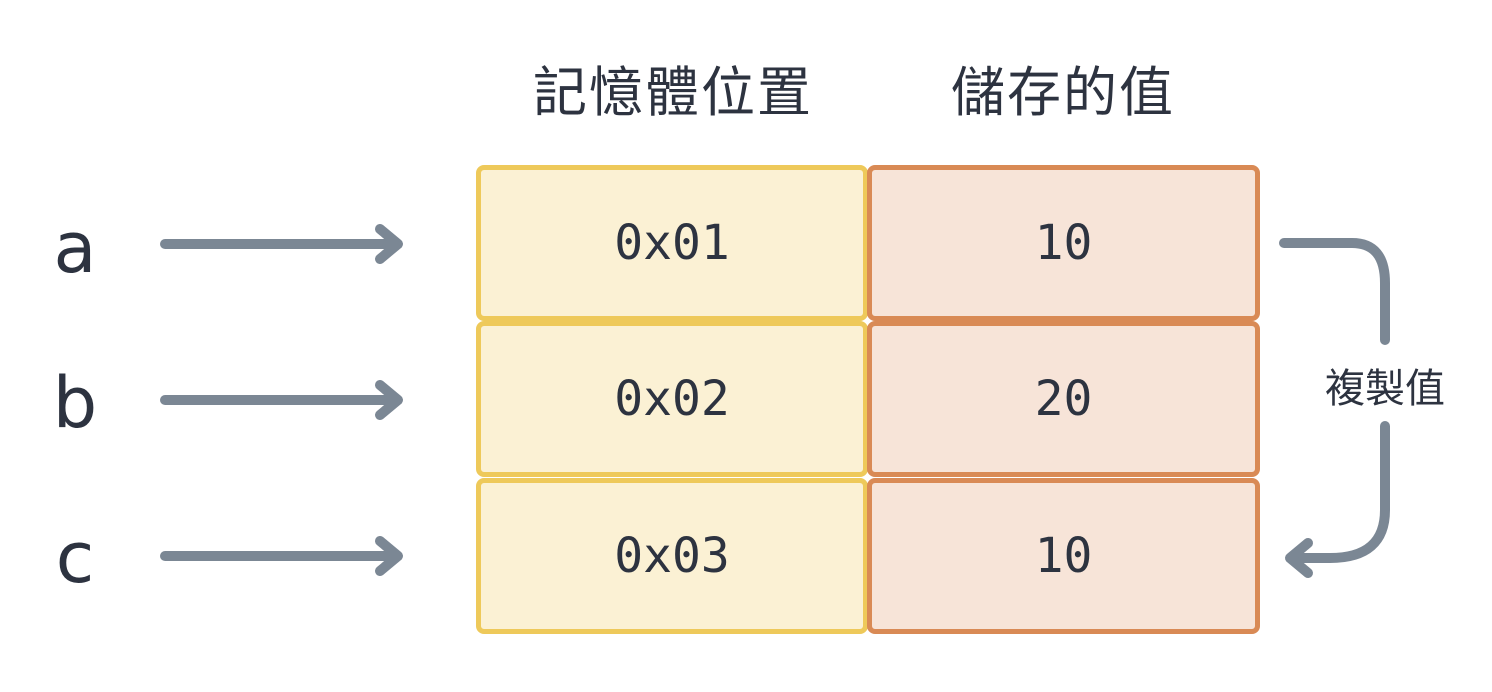 Image resolution: width=1492 pixels, height=692 pixels. I want to click on pointer-arrow-a, so click(281, 244).